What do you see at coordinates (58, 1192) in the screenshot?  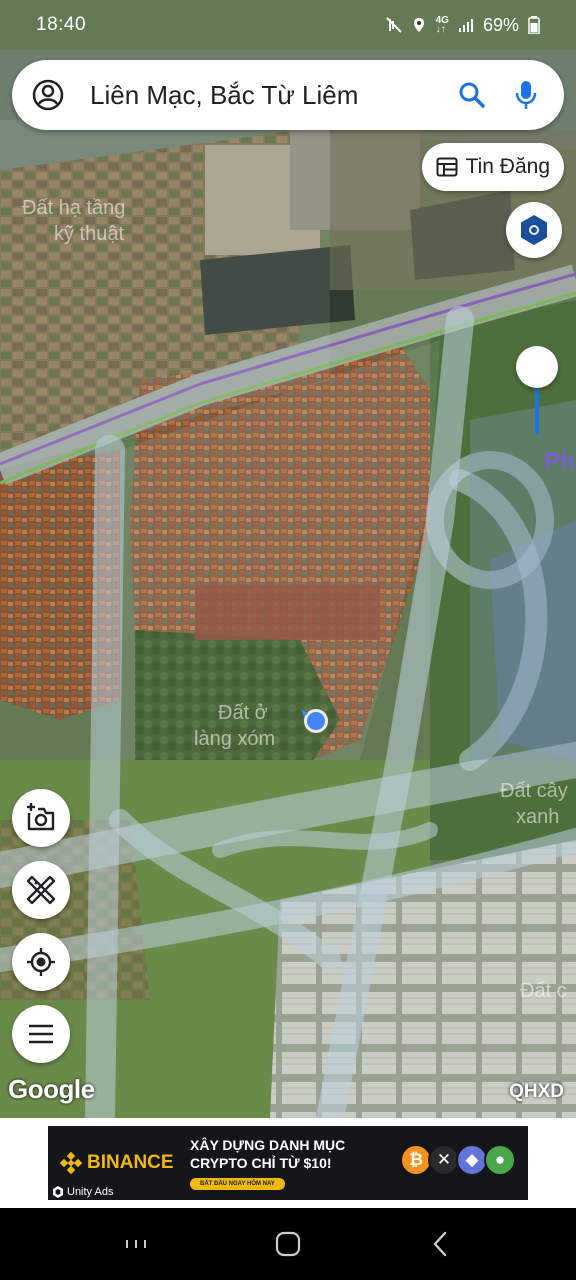 I see `unity-icon` at bounding box center [58, 1192].